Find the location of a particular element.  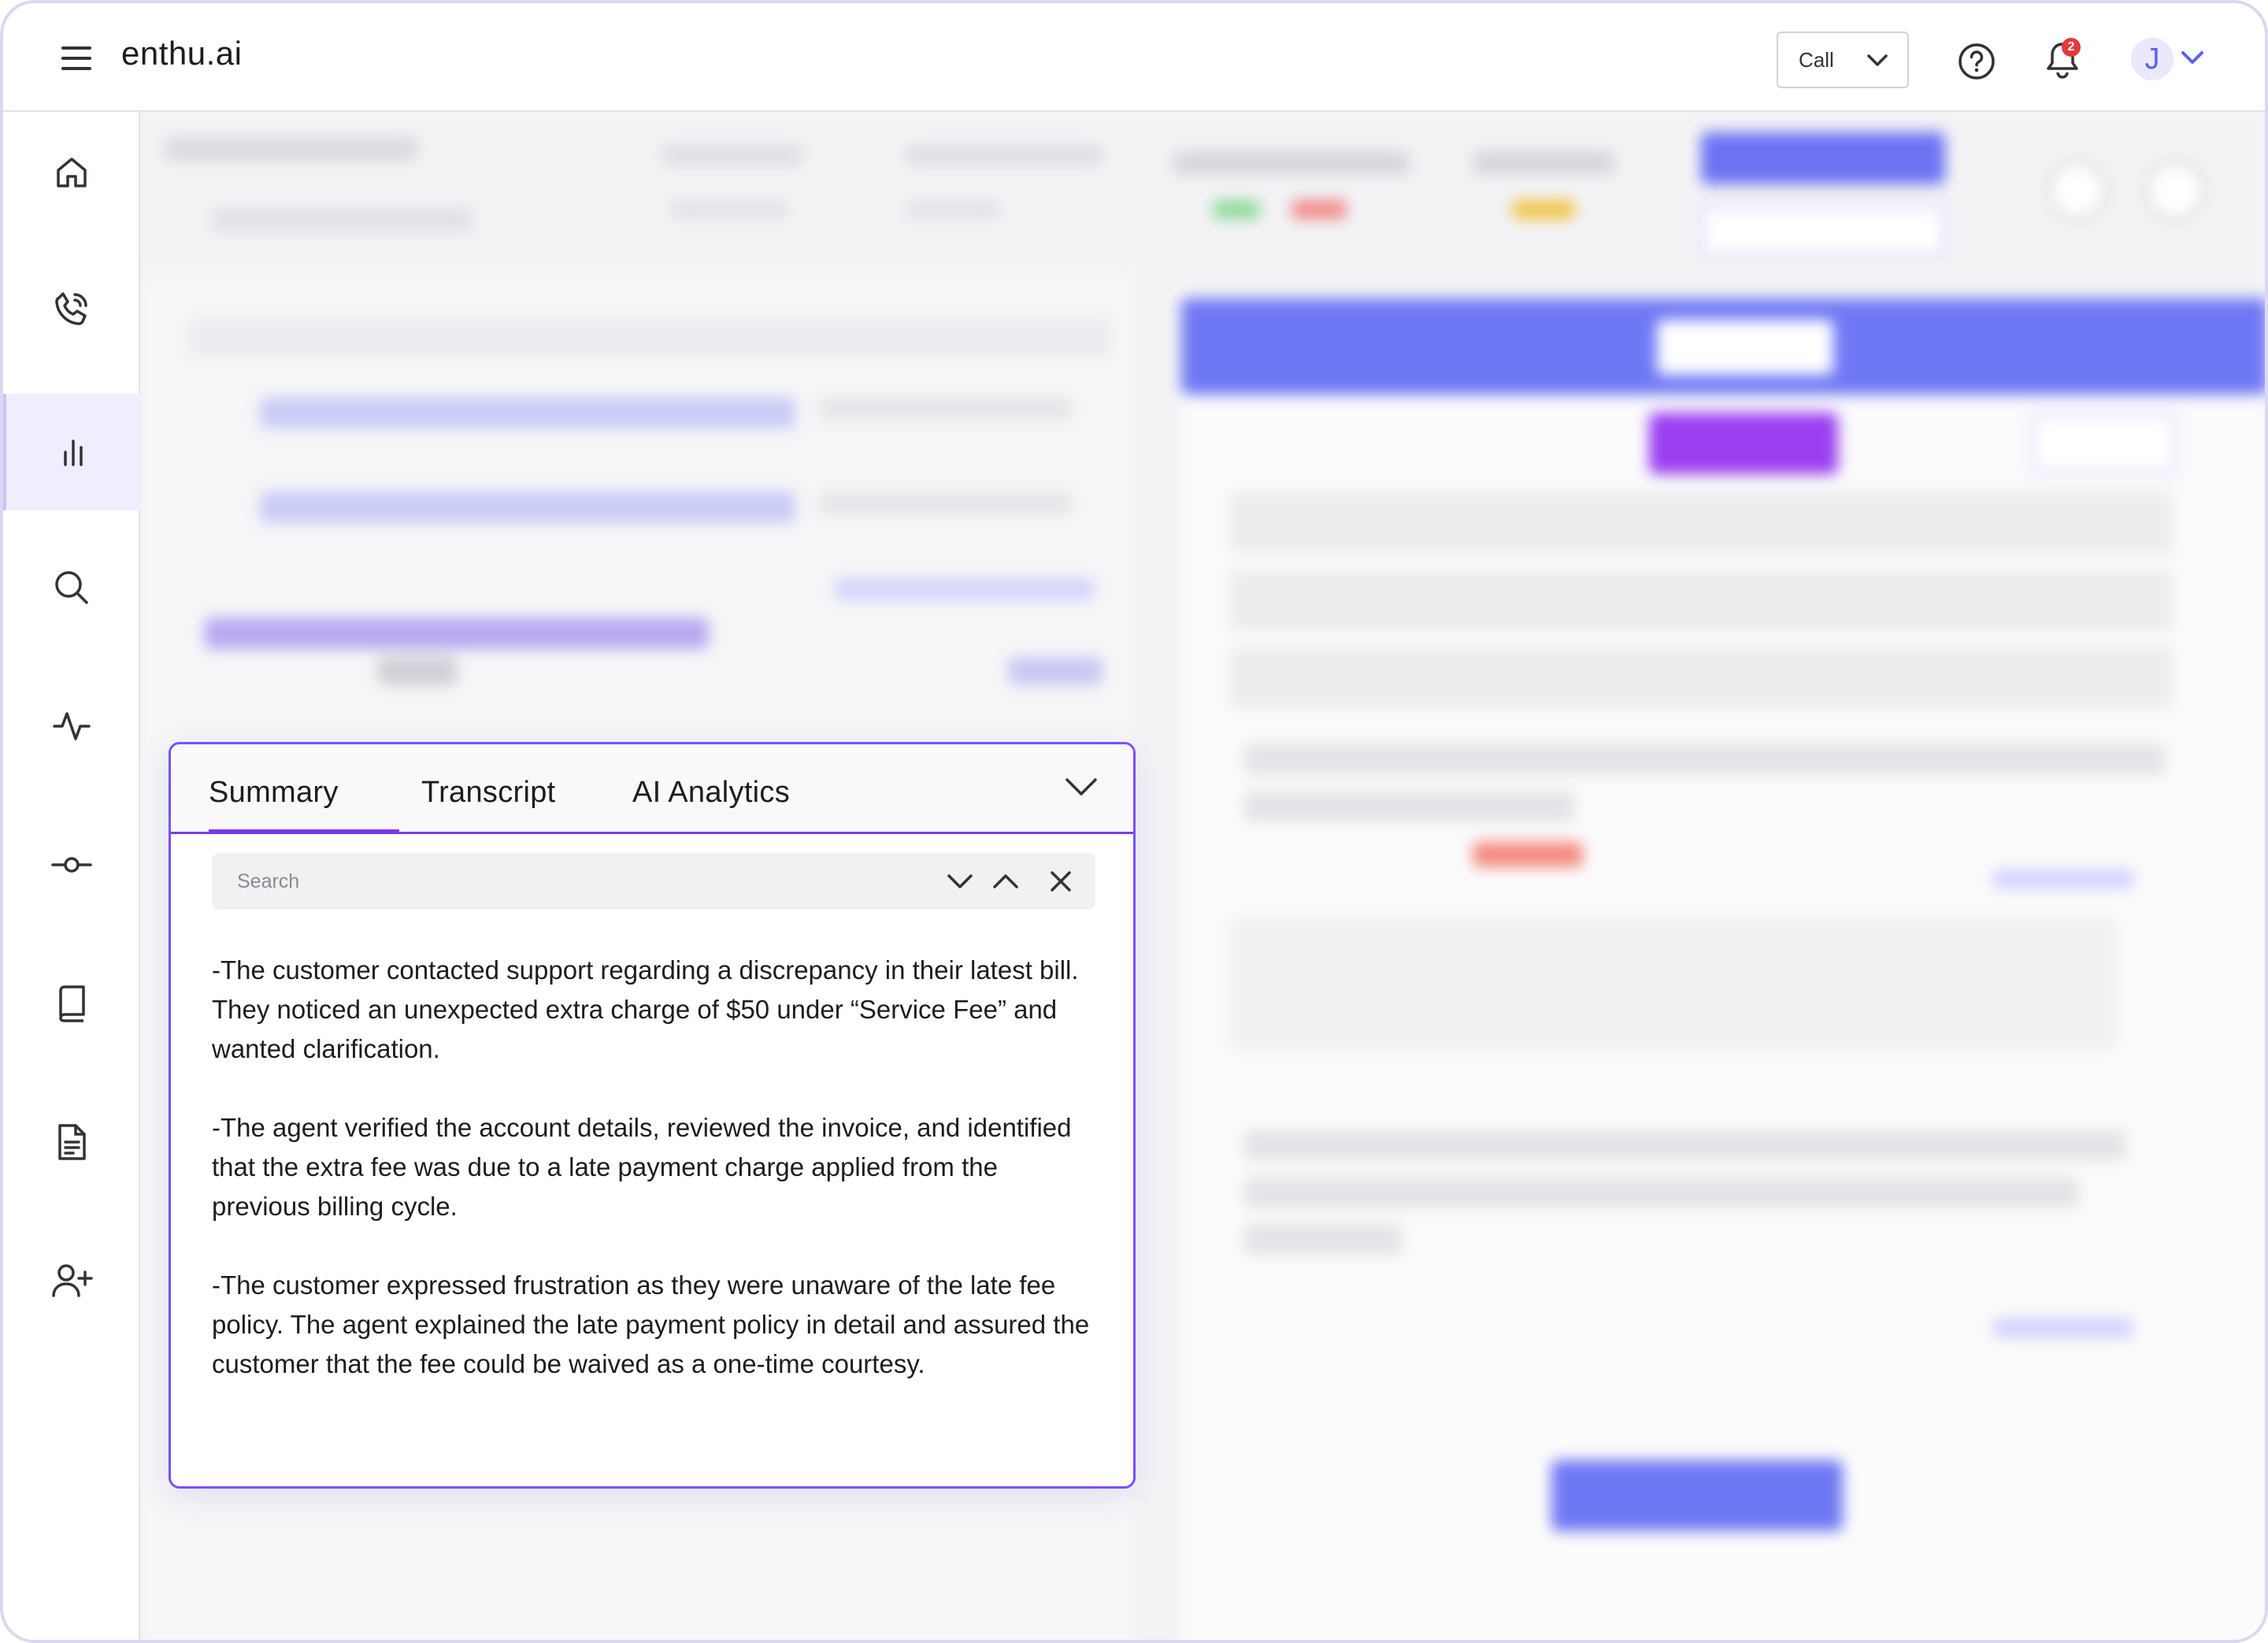

call-type-select: Call is located at coordinates (1843, 60).